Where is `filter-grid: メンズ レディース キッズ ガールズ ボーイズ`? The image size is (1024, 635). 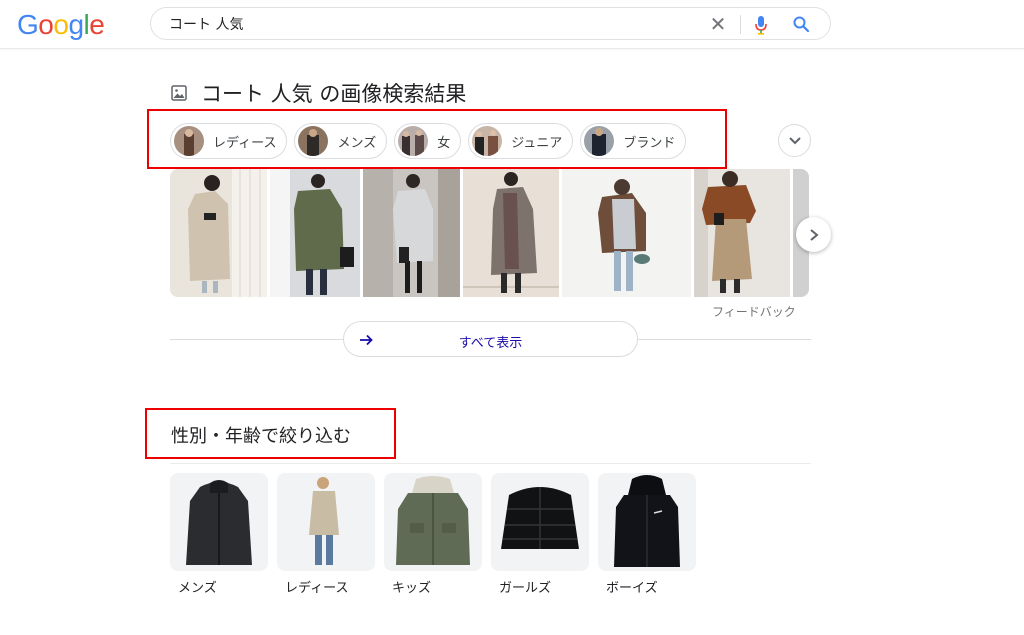 filter-grid: メンズ レディース キッズ ガールズ ボーイズ is located at coordinates (437, 534).